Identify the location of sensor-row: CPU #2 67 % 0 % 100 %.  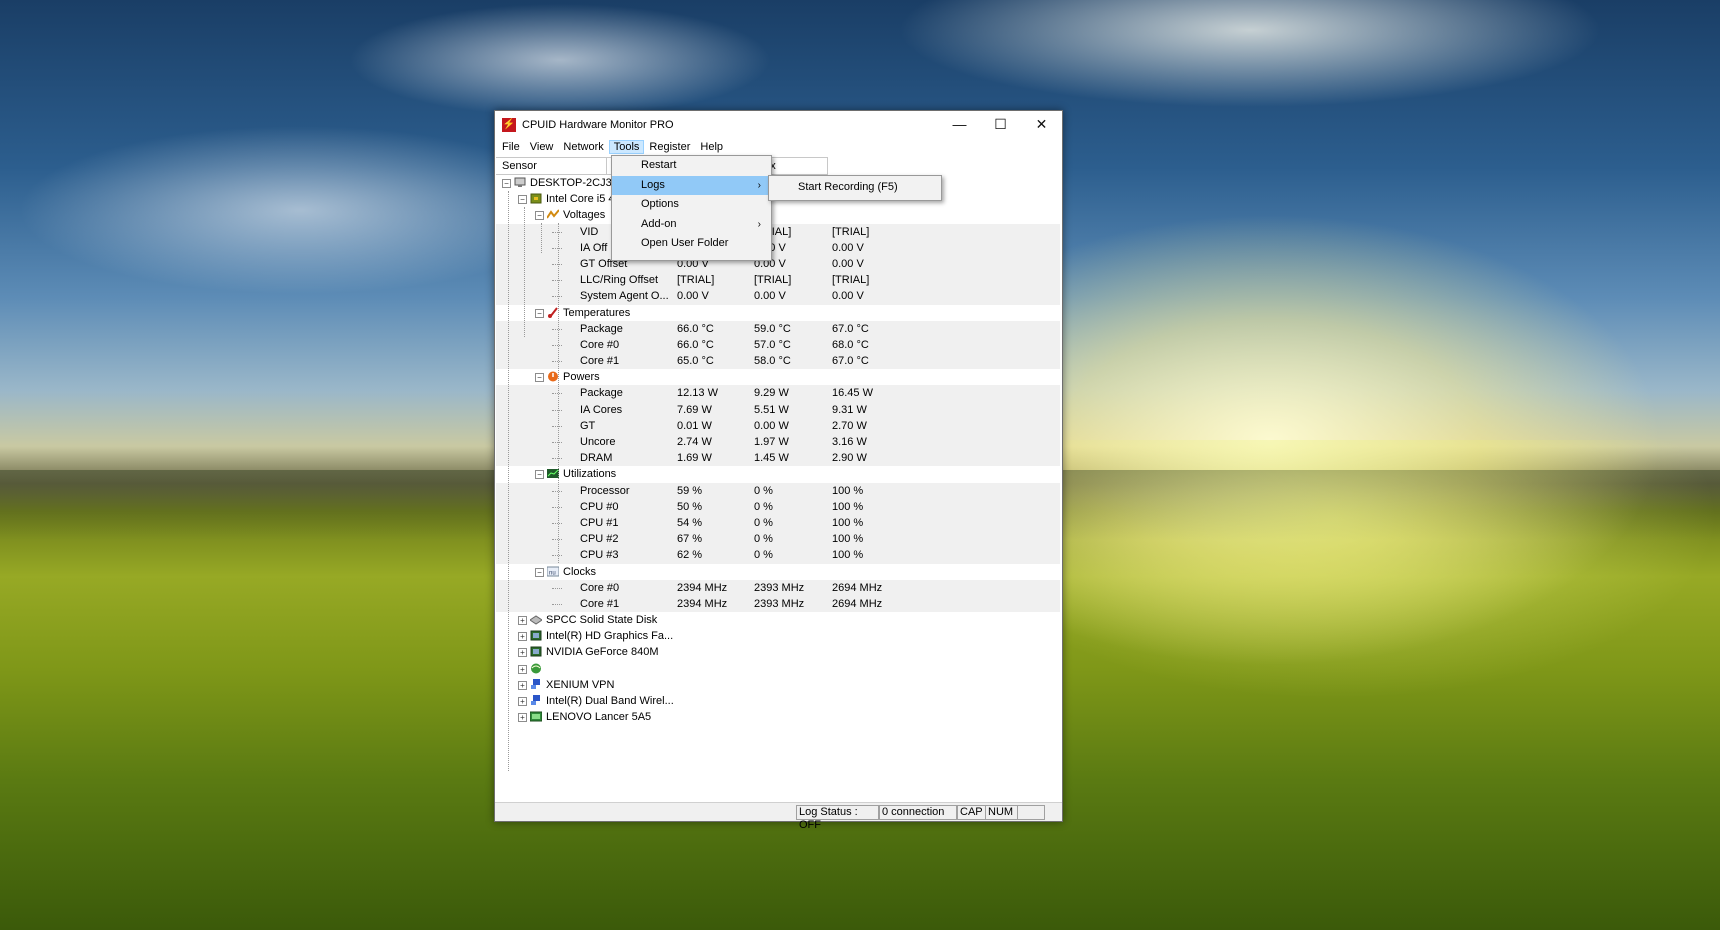
(778, 539).